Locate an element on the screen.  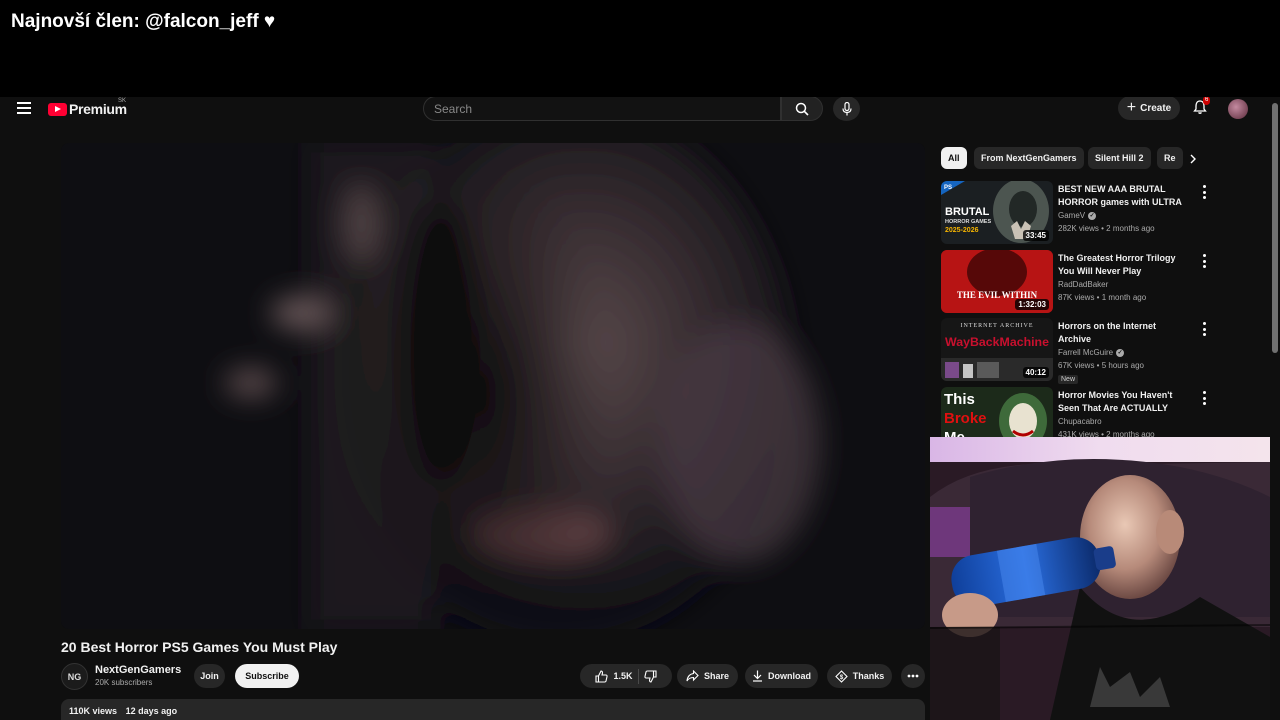
chevron-right-icon is located at coordinates (1193, 159).